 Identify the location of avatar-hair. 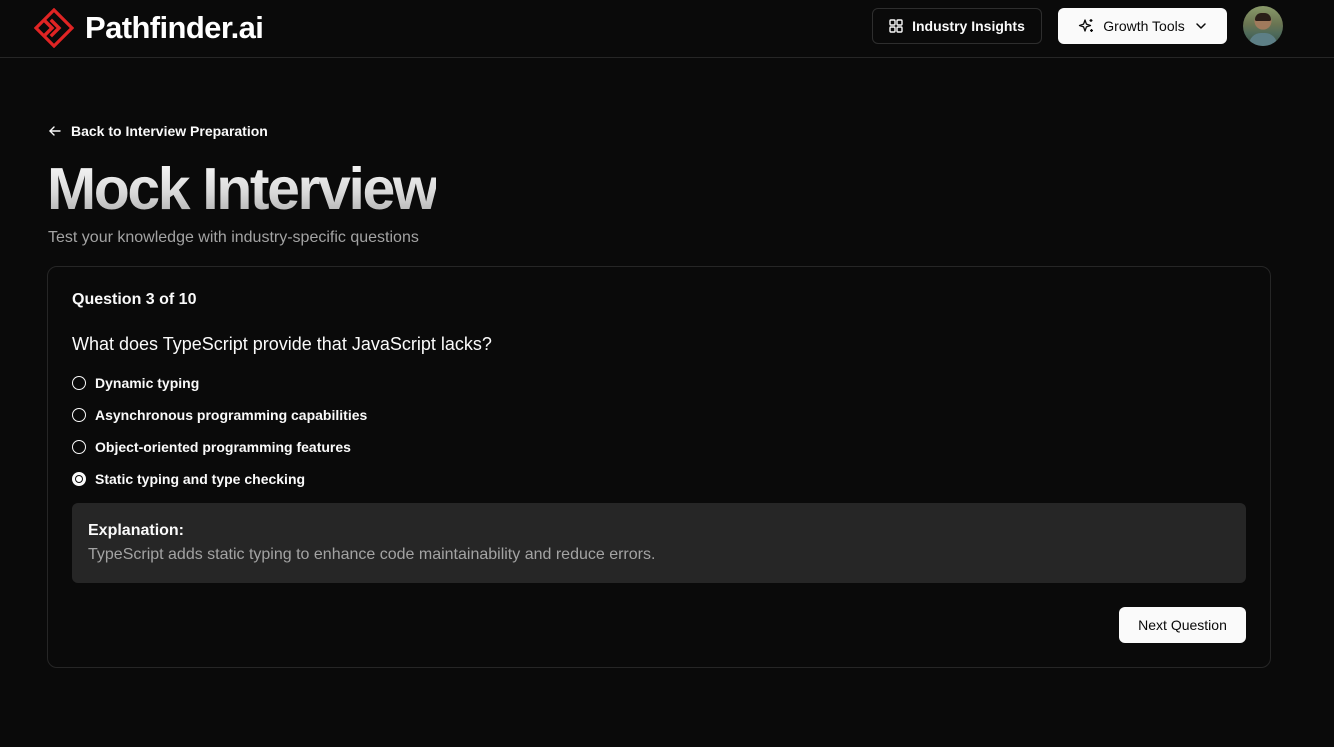
(1263, 17).